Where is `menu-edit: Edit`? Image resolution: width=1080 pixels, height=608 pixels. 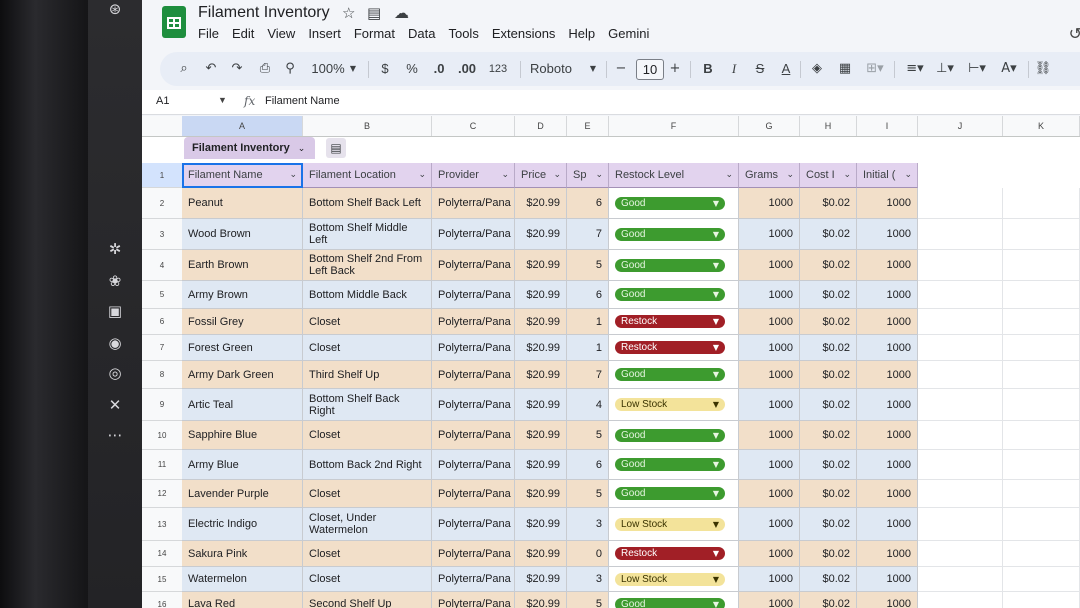
menu-edit: Edit is located at coordinates (243, 33).